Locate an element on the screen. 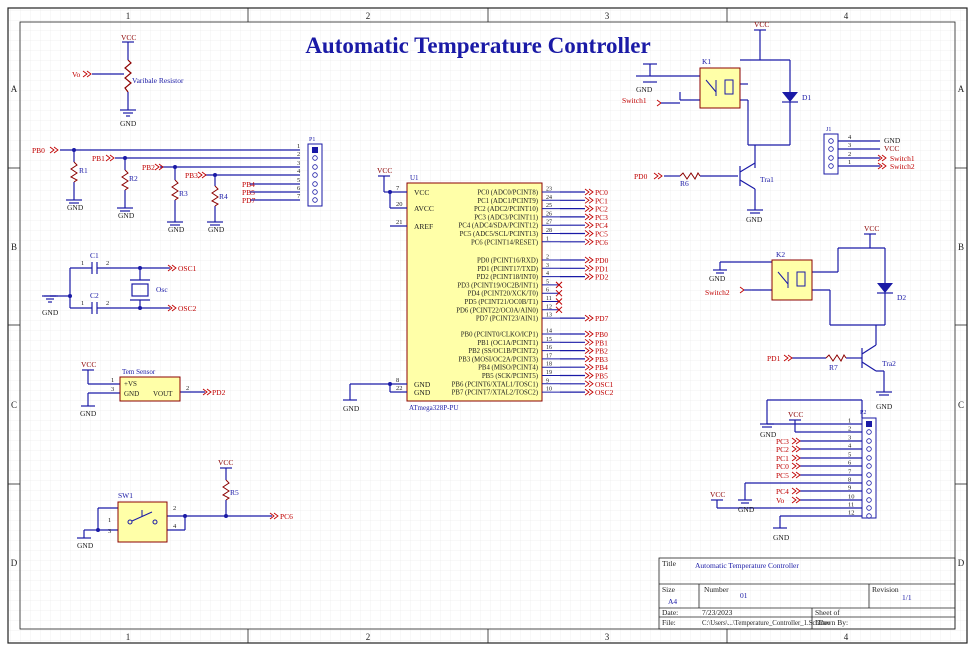  col-label-3-top: 3 is located at coordinates (607, 16).